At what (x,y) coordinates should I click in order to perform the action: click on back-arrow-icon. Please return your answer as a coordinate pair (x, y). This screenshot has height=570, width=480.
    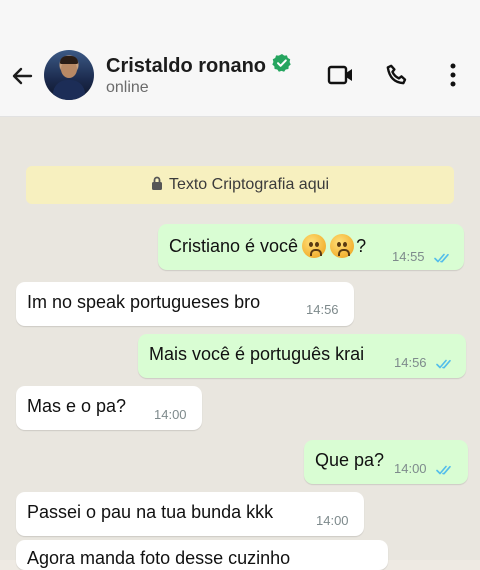
    Looking at the image, I should click on (22, 76).